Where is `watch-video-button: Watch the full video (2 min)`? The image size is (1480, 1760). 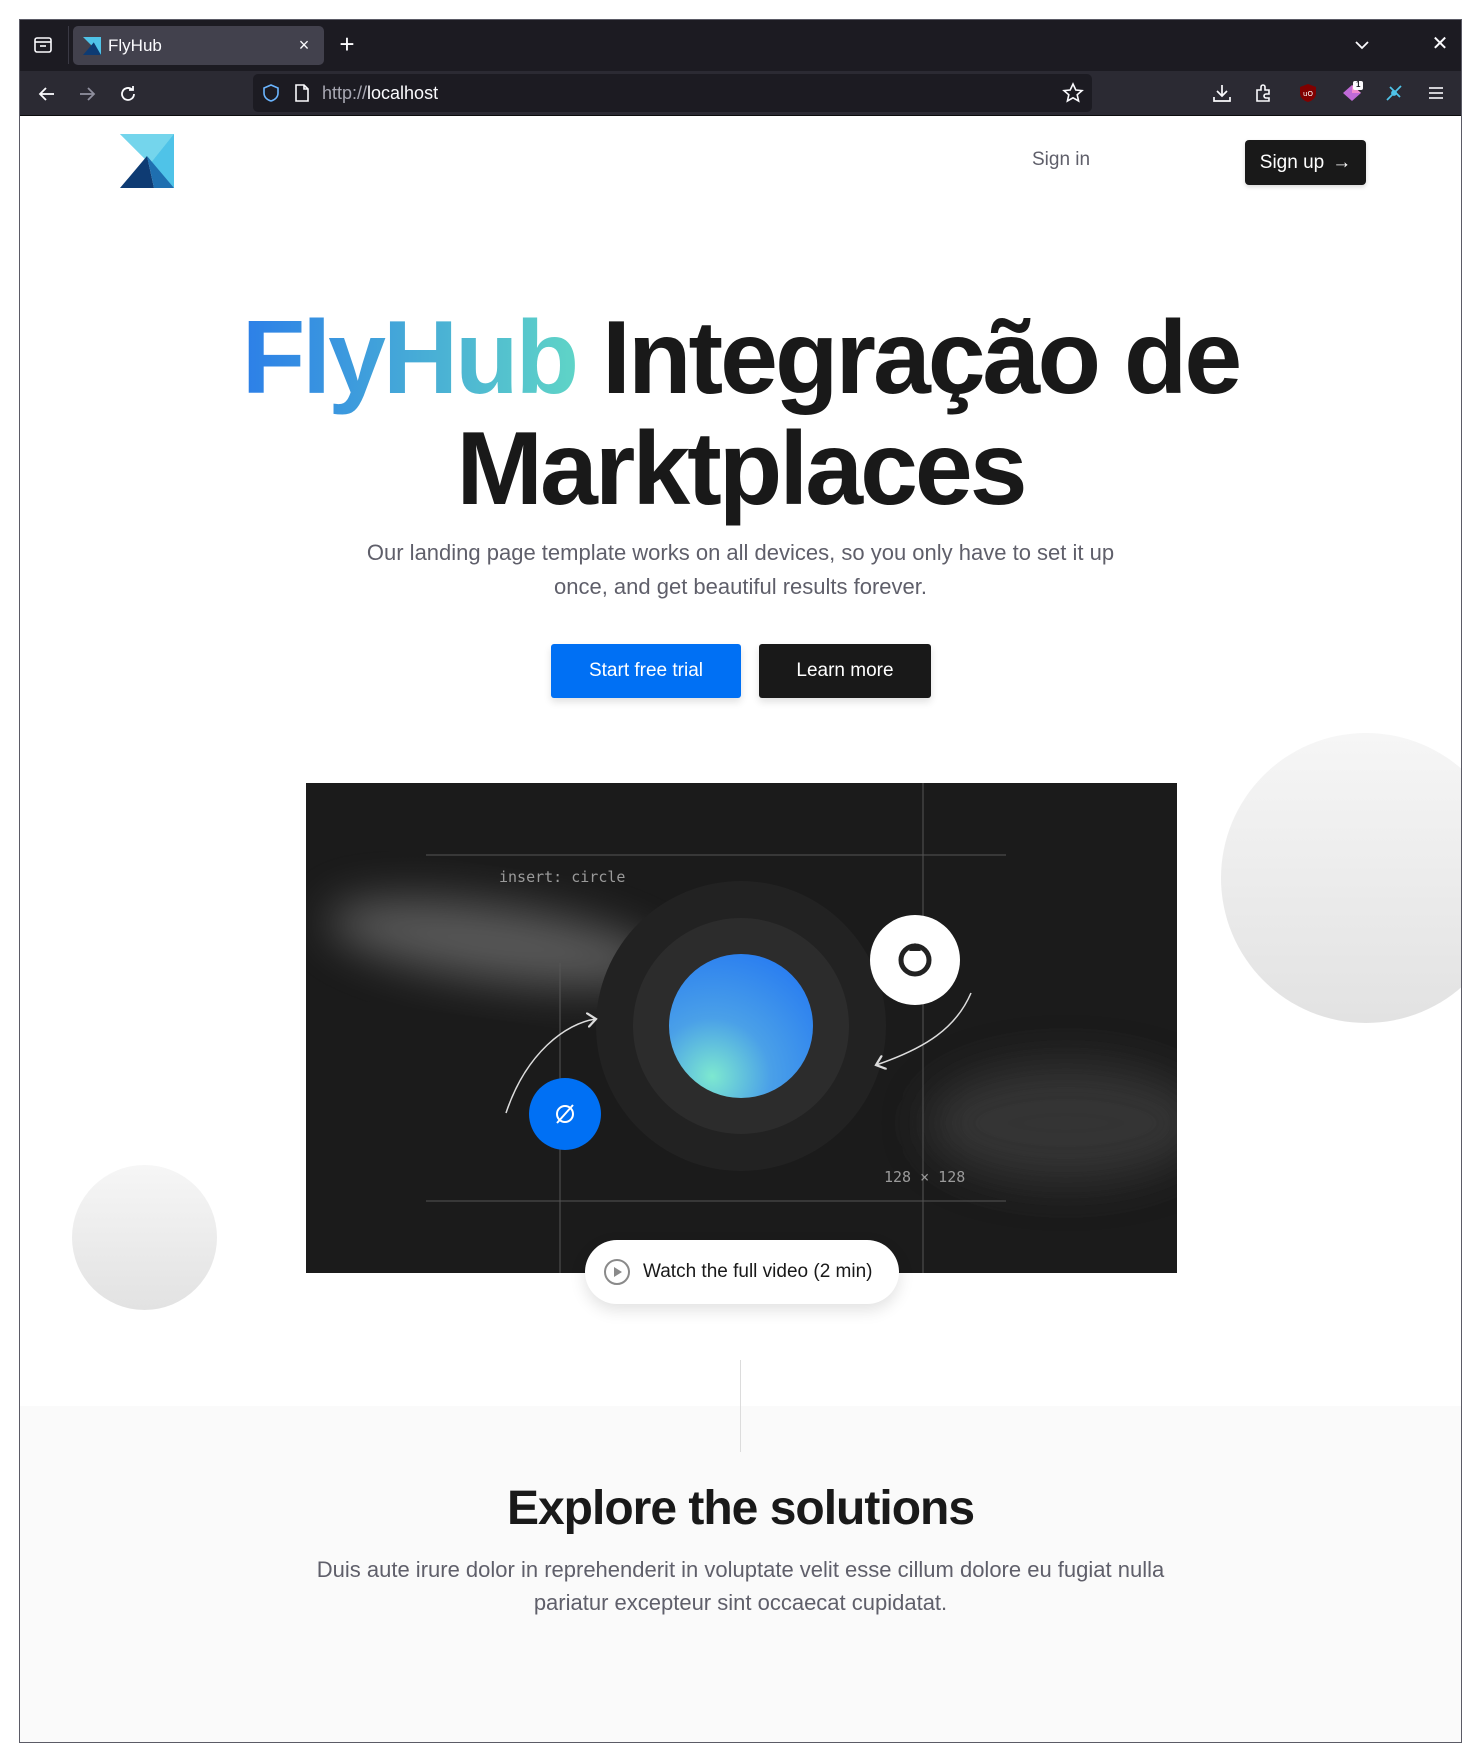
watch-video-button: Watch the full video (2 min) is located at coordinates (742, 1272).